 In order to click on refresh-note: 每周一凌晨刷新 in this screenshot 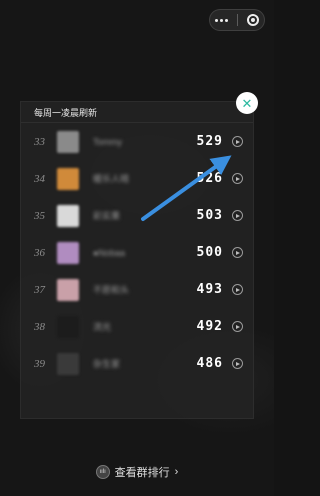, I will do `click(137, 112)`.